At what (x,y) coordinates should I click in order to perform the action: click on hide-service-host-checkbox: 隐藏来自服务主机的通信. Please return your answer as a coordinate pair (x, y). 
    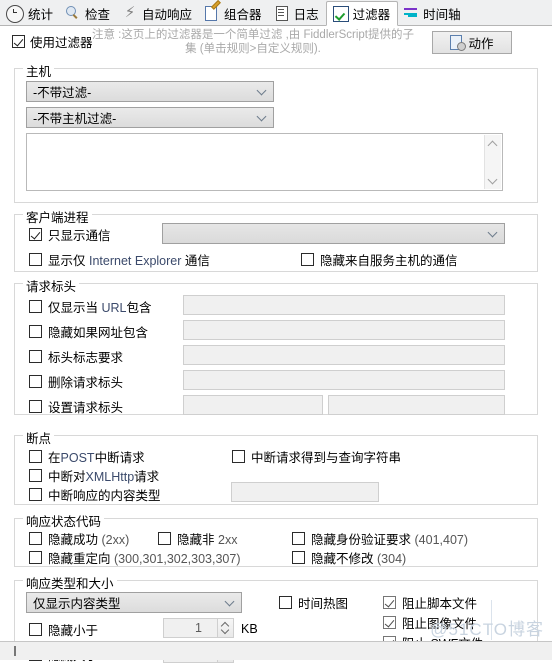
    Looking at the image, I should click on (379, 259).